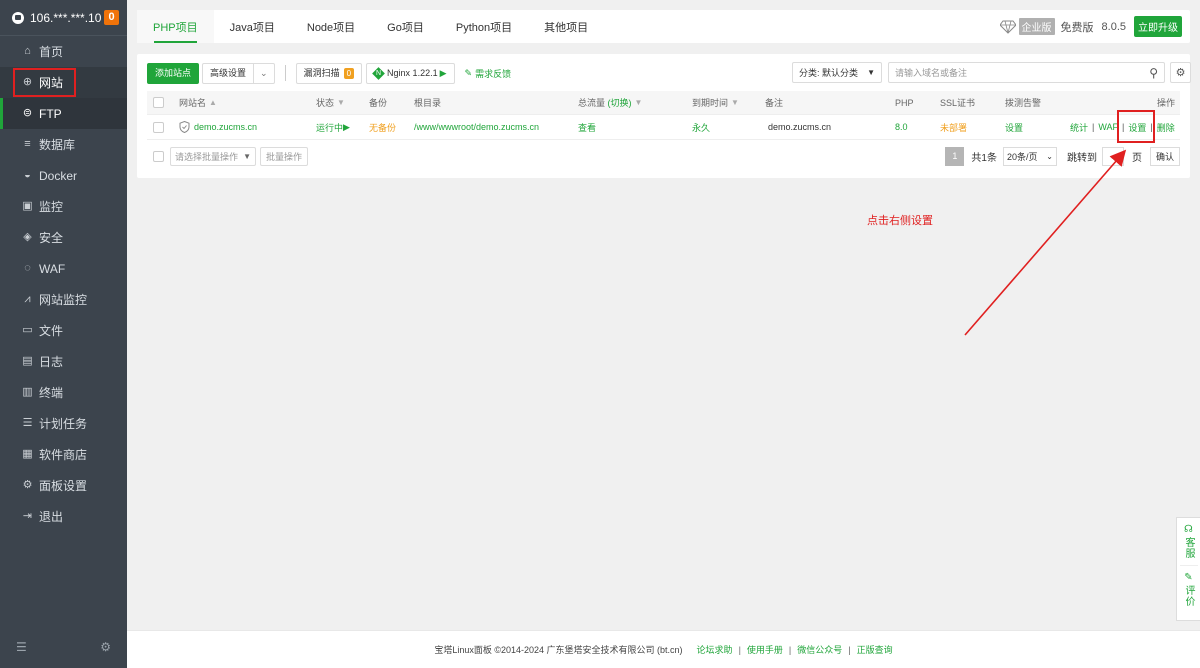 The width and height of the screenshot is (1200, 668). Describe the element at coordinates (378, 103) in the screenshot. I see `header-backup: 备份` at that location.